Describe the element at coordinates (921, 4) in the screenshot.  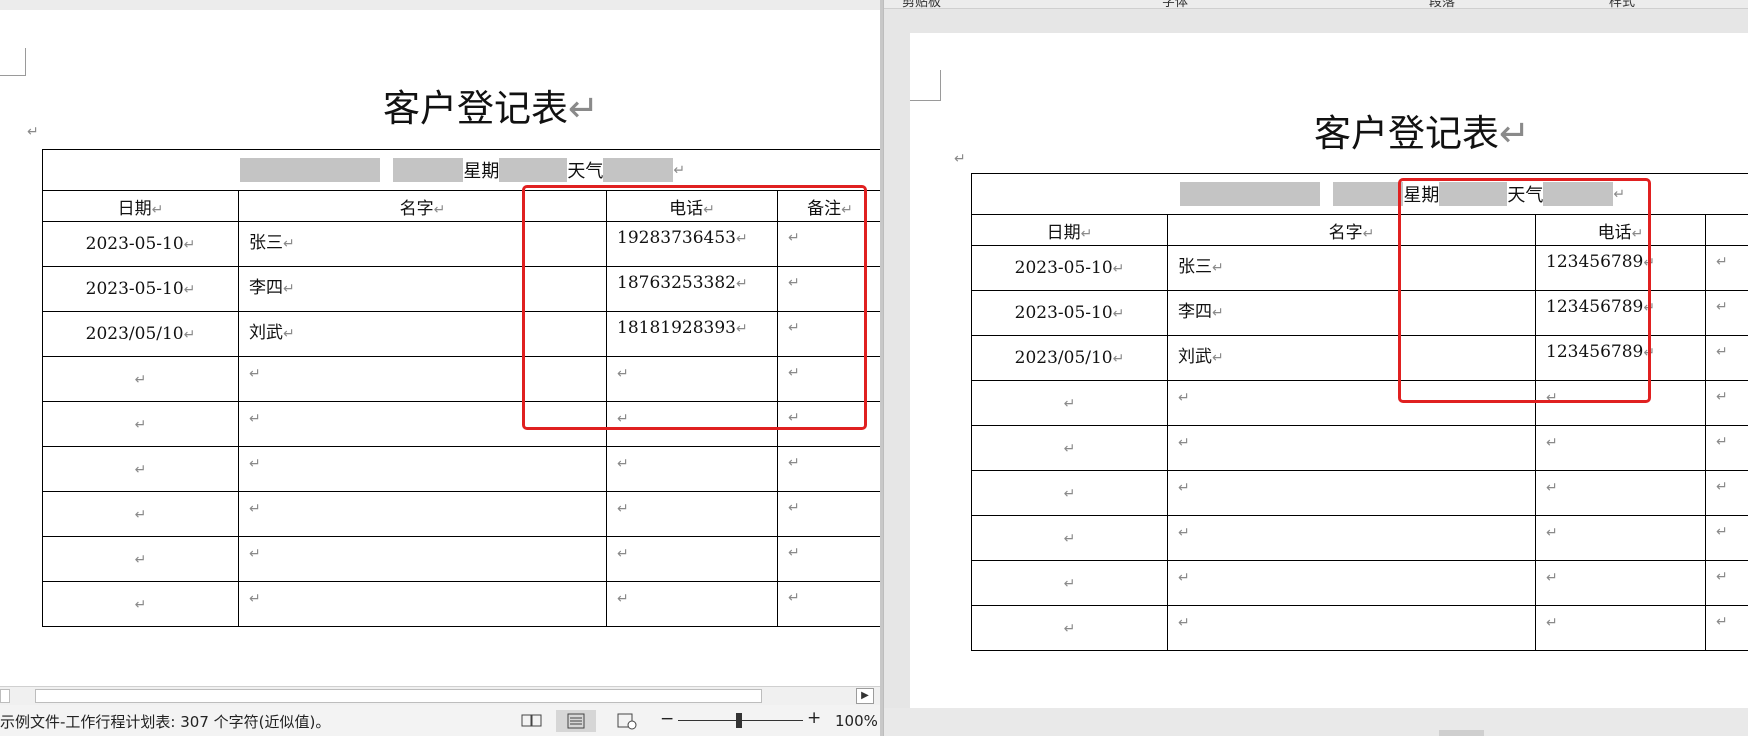
I see `ribbon-group-clipboard: 剪贴板` at that location.